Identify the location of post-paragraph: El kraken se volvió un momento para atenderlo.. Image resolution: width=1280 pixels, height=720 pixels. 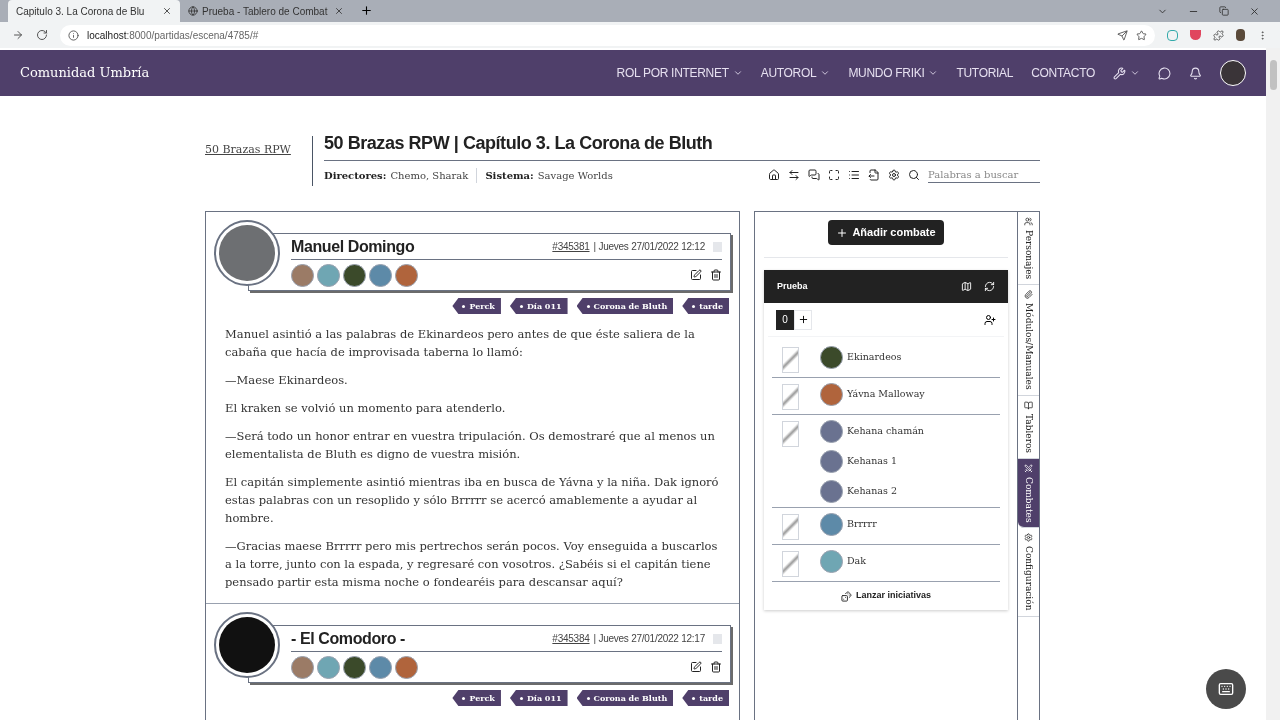
(366, 408).